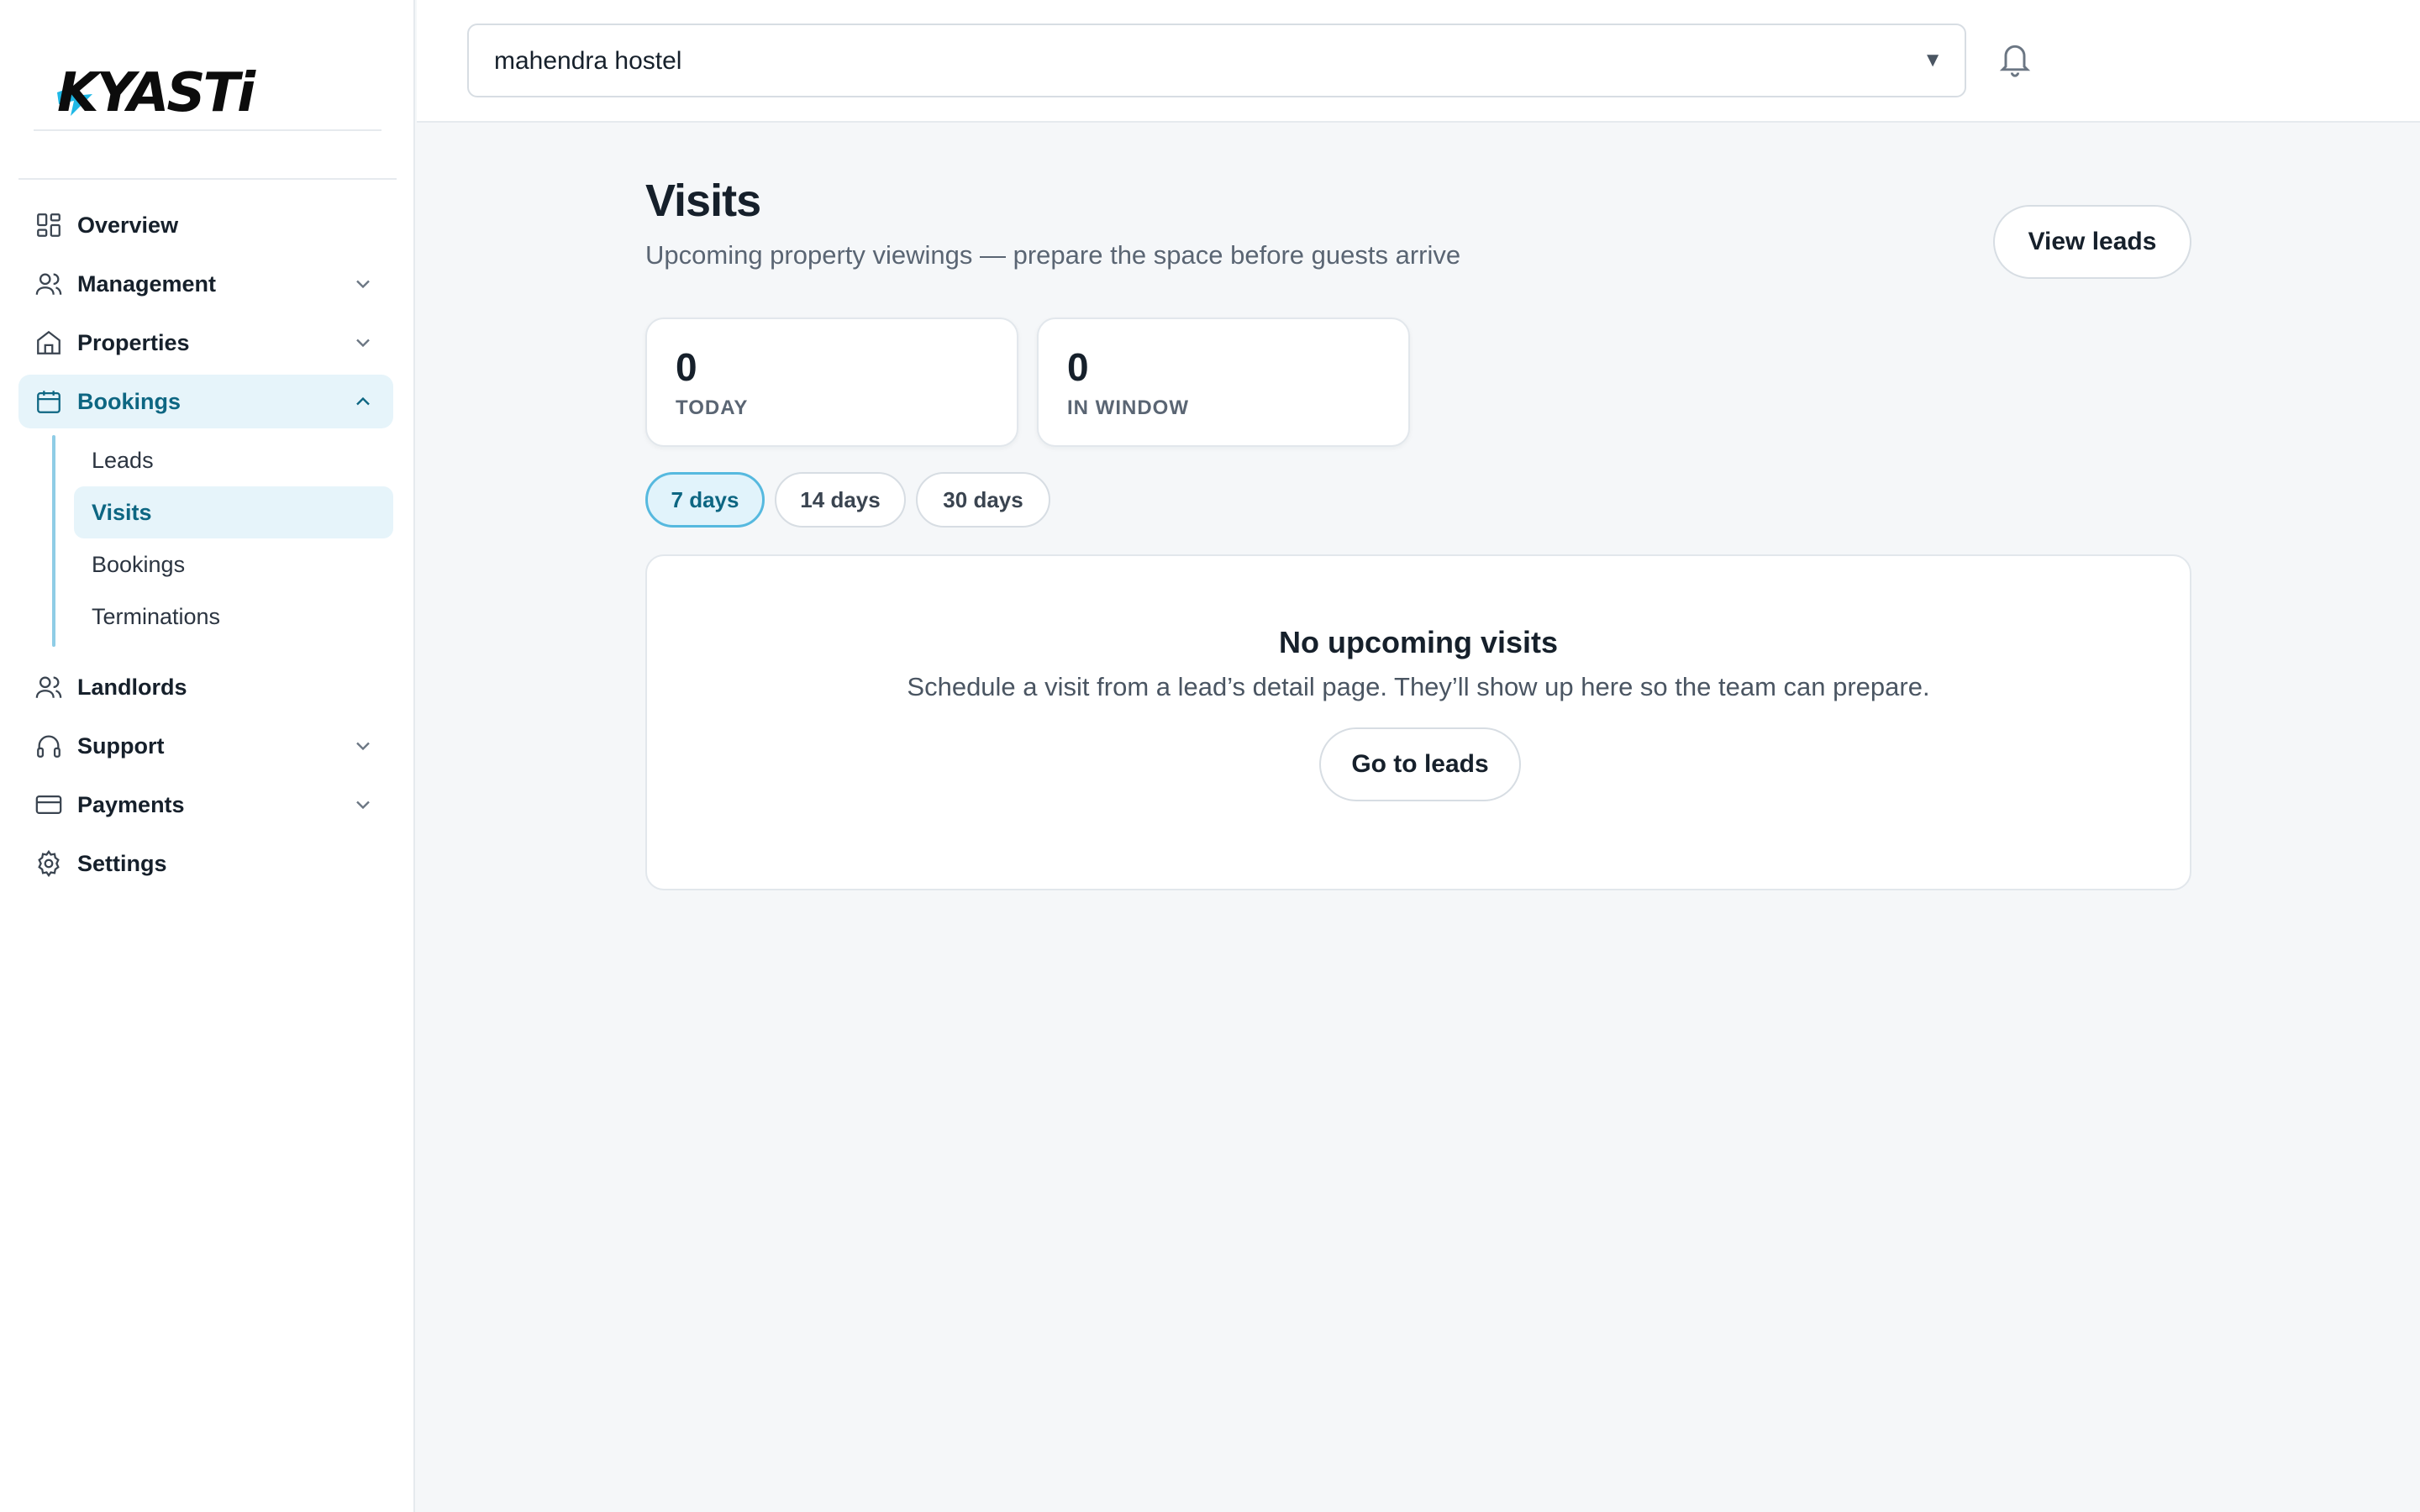 The image size is (2420, 1512). I want to click on grid-icon, so click(49, 225).